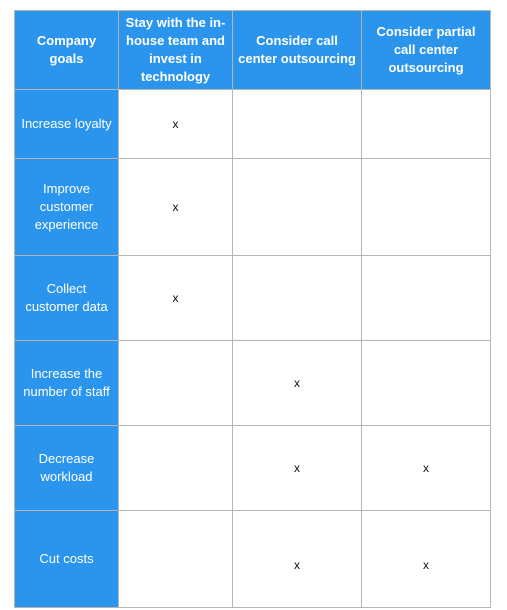 This screenshot has width=507, height=610. I want to click on header-company-goals: Company goals, so click(66, 50).